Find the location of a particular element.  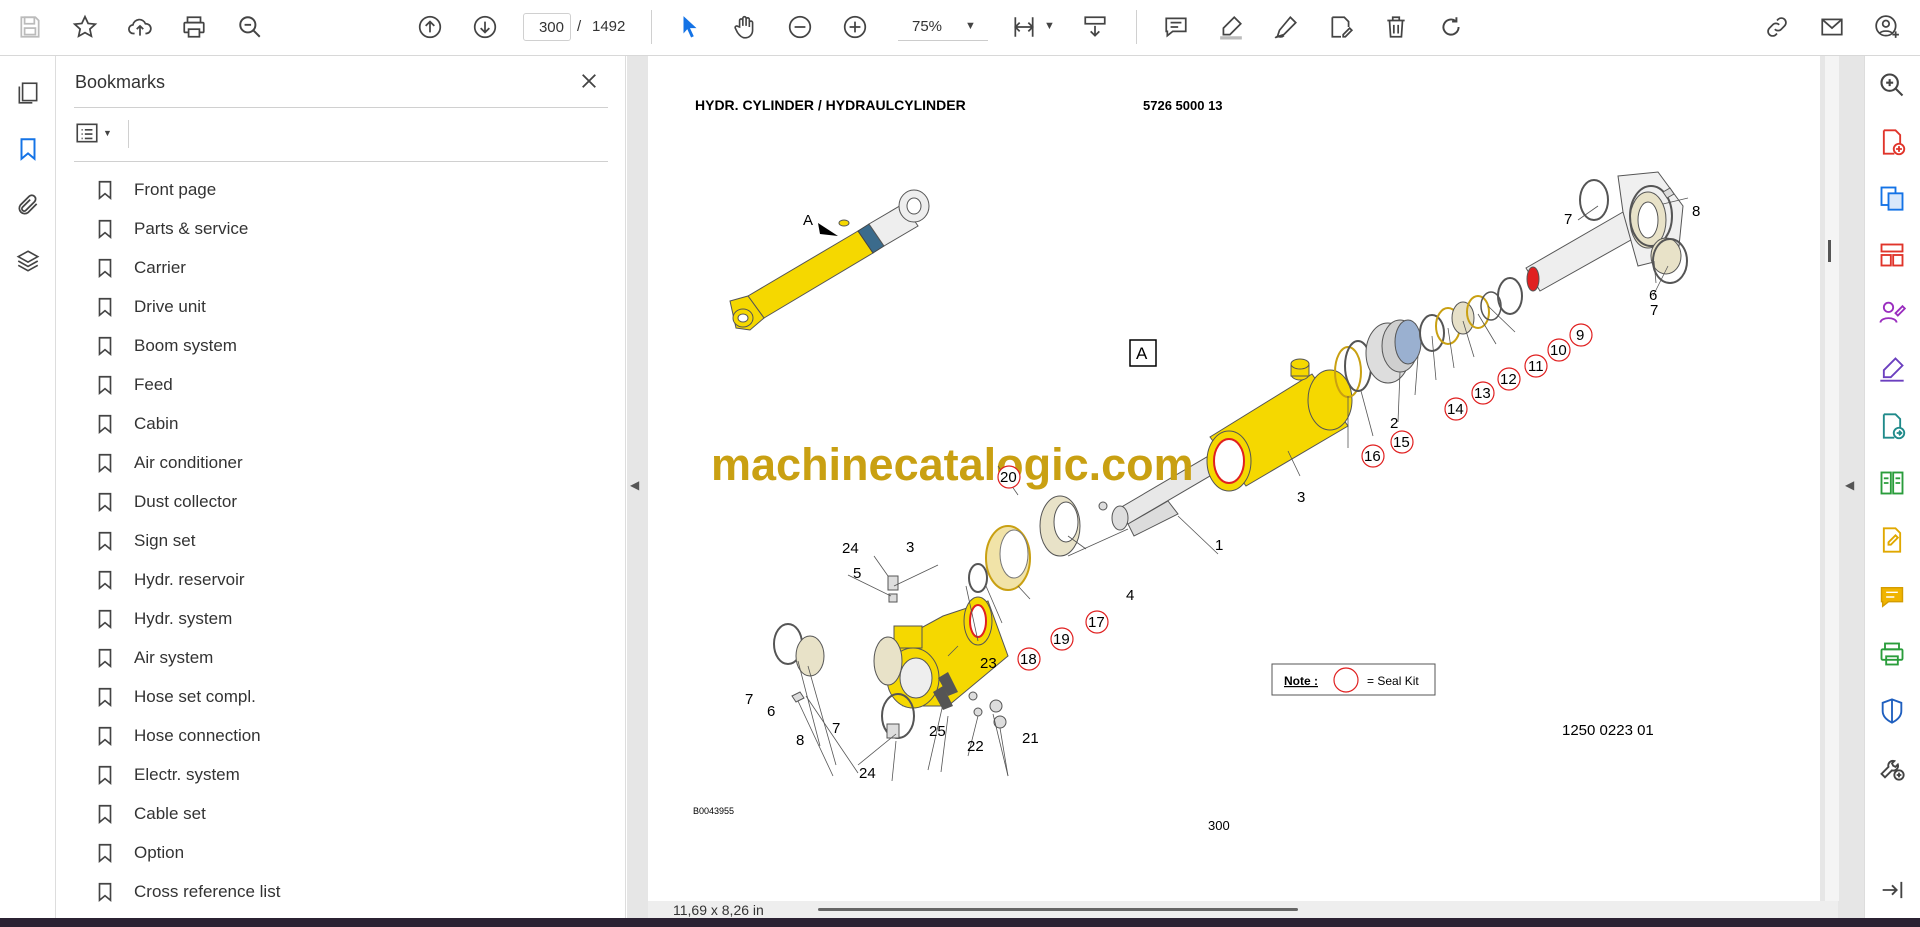

top-toolbar: / 1492 75% ▼ ▼ is located at coordinates (960, 28).